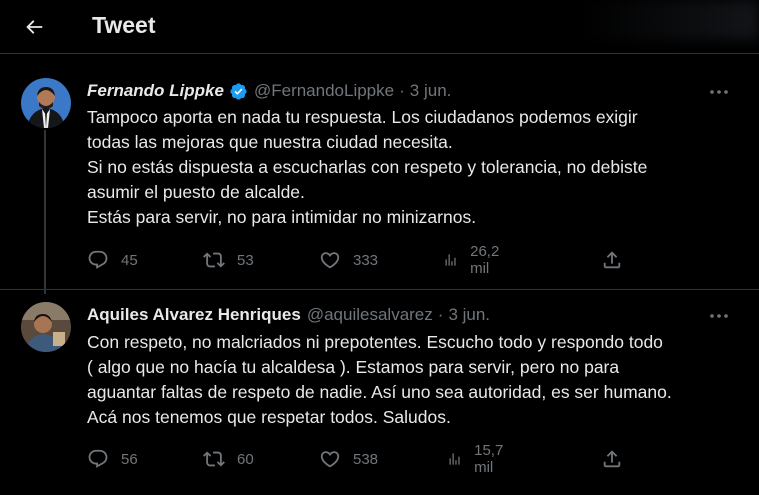 This screenshot has width=759, height=495. I want to click on views-button: 26,2 mil, so click(474, 260).